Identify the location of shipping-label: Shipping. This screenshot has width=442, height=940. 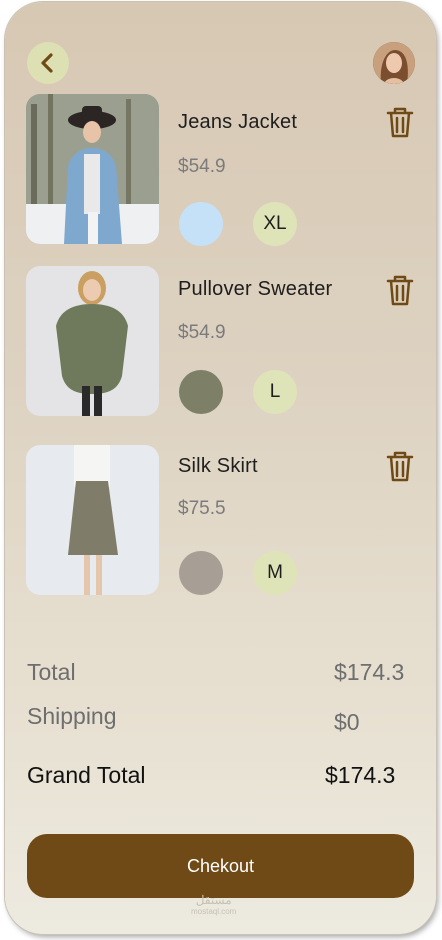
(72, 716).